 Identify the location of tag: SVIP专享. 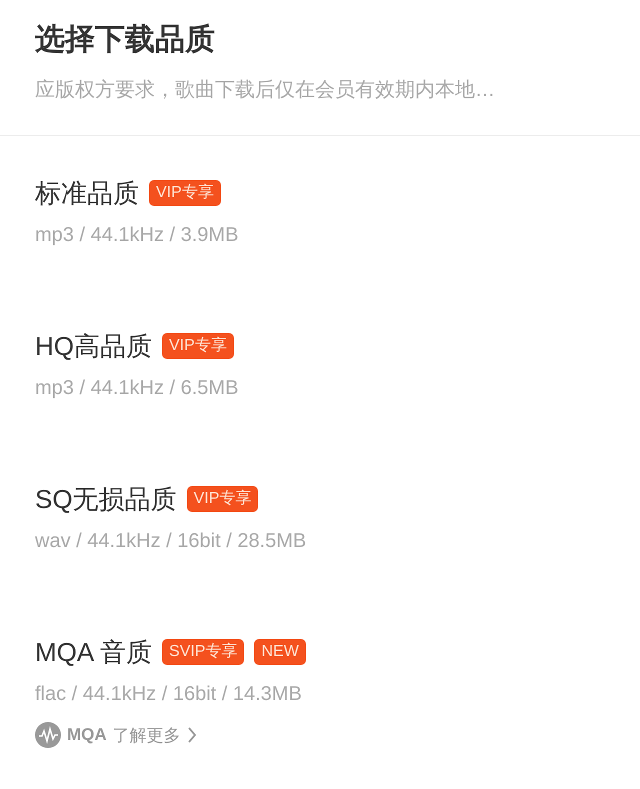
(203, 652).